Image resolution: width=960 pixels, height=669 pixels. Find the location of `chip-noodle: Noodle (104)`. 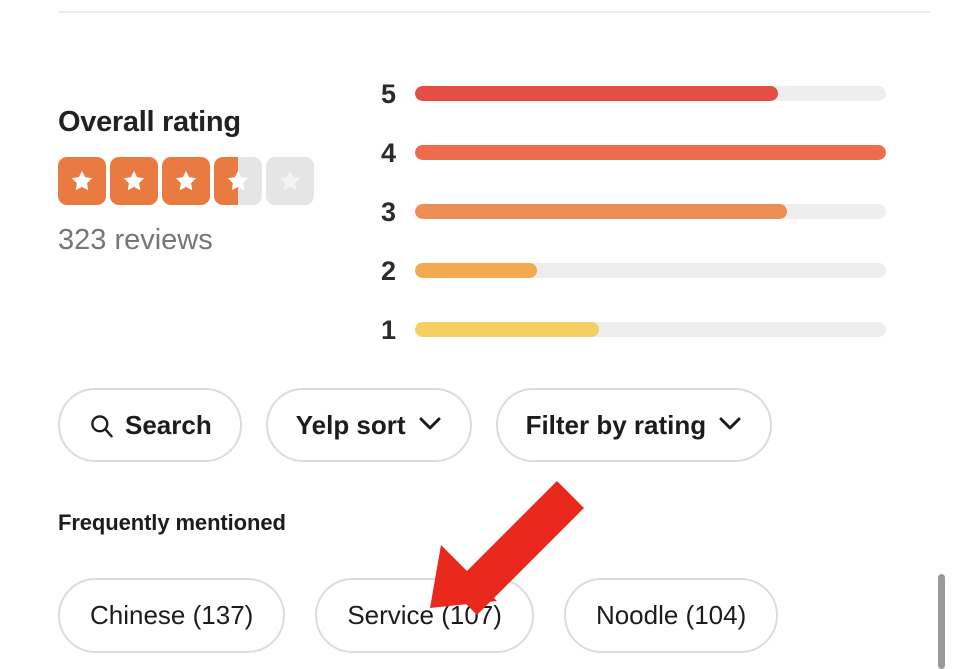

chip-noodle: Noodle (104) is located at coordinates (671, 615).